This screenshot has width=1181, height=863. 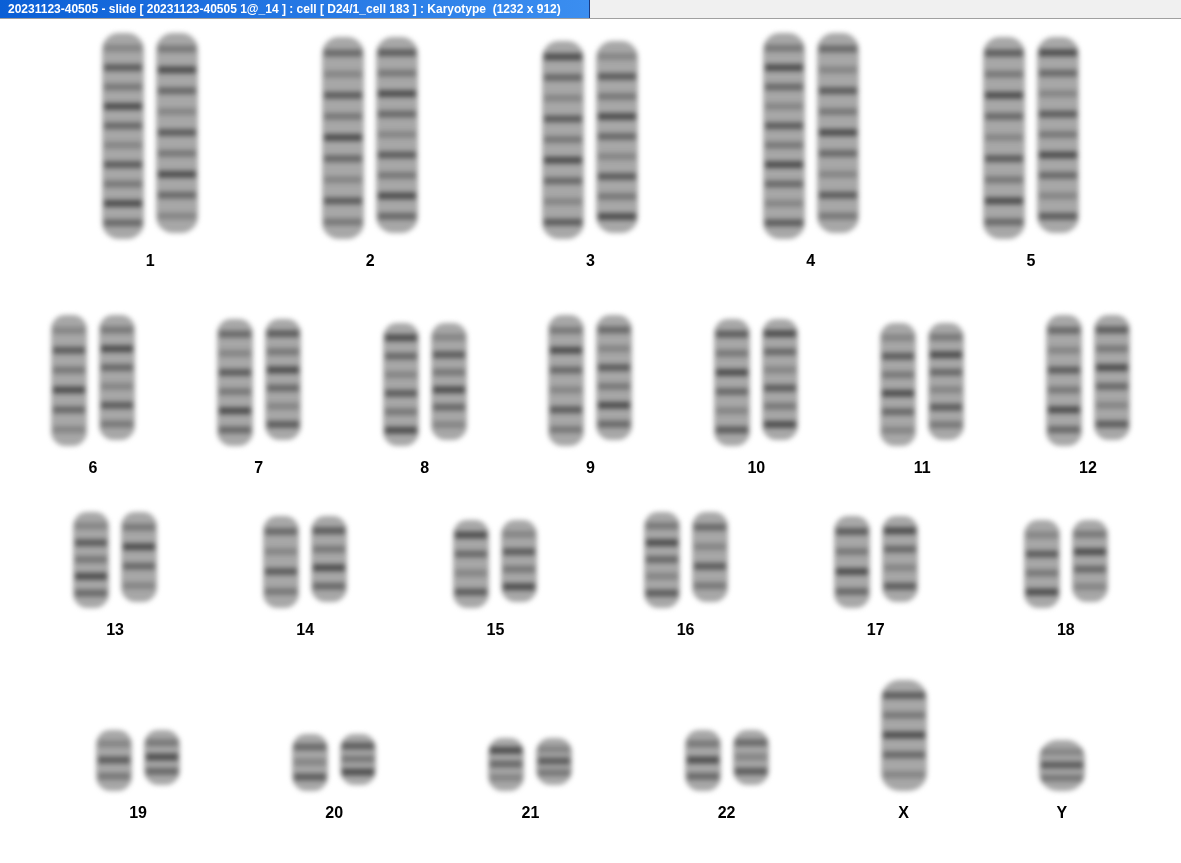 I want to click on chromosome-number: 4, so click(x=811, y=261).